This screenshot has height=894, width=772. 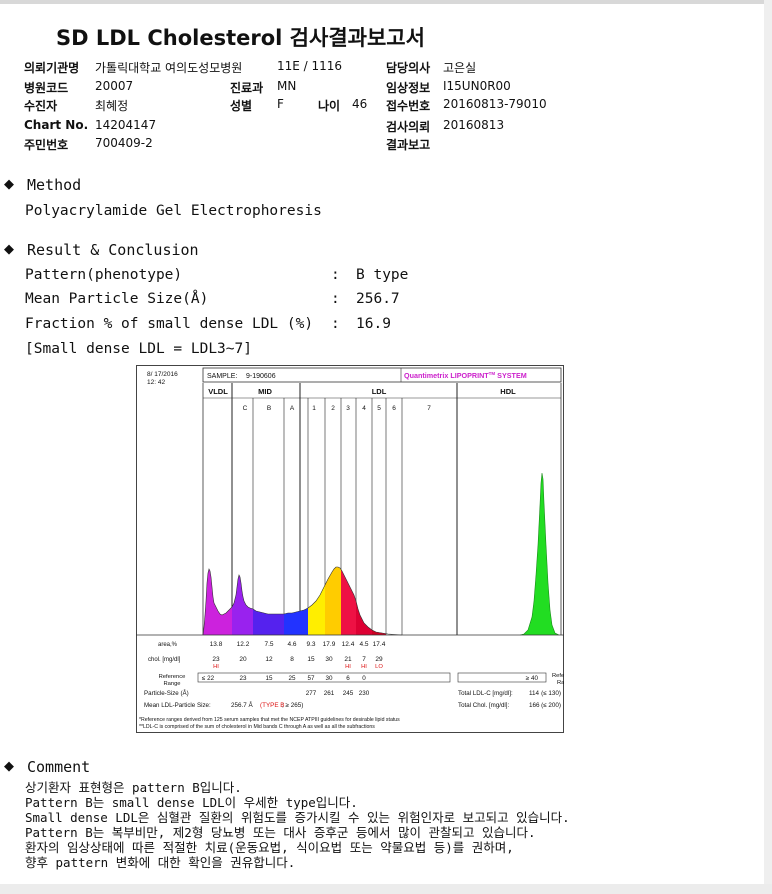 What do you see at coordinates (124, 143) in the screenshot?
I see `id-value: 700409-2` at bounding box center [124, 143].